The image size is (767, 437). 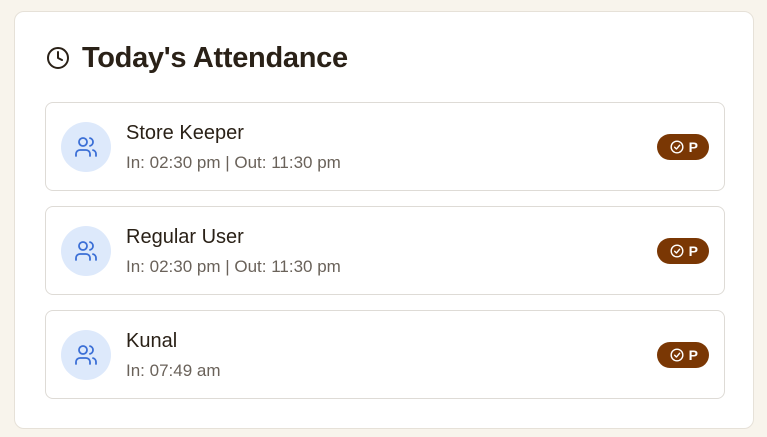 What do you see at coordinates (58, 58) in the screenshot?
I see `clock-icon` at bounding box center [58, 58].